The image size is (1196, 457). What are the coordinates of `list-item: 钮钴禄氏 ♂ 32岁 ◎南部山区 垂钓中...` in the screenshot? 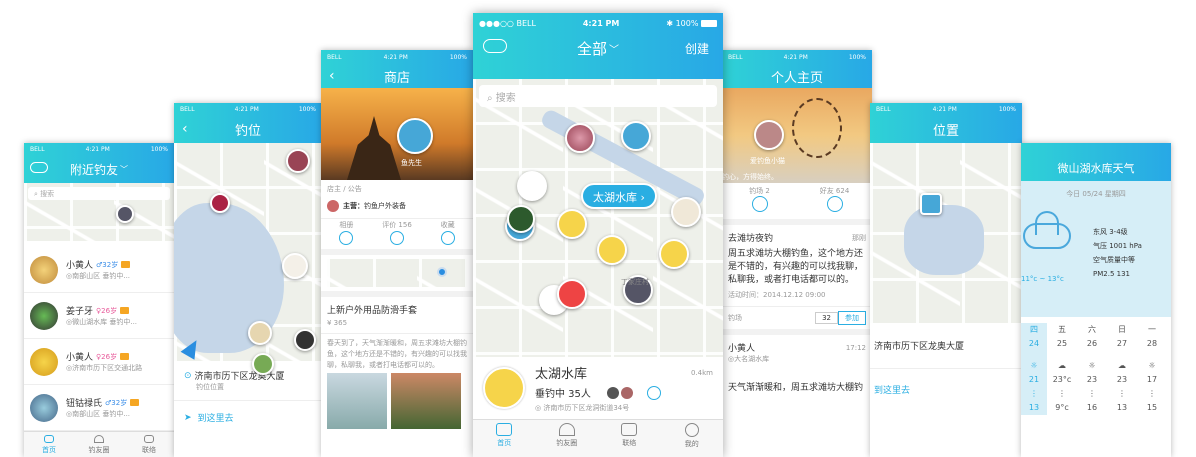 It's located at (99, 408).